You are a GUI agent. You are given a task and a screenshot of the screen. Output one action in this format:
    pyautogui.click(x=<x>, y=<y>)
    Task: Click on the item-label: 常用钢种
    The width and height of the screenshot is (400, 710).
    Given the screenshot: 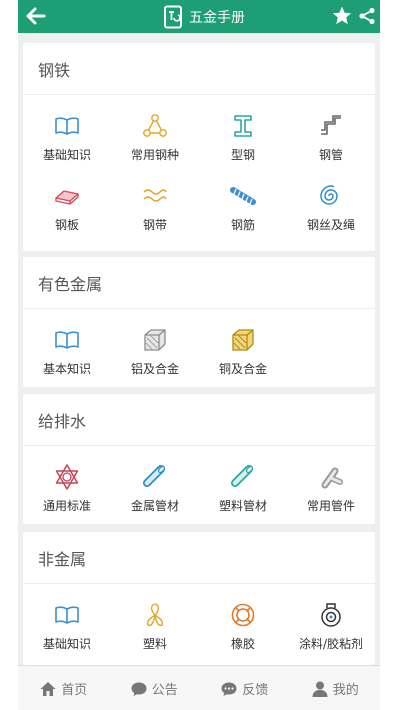 What is the action you would take?
    pyautogui.click(x=154, y=155)
    